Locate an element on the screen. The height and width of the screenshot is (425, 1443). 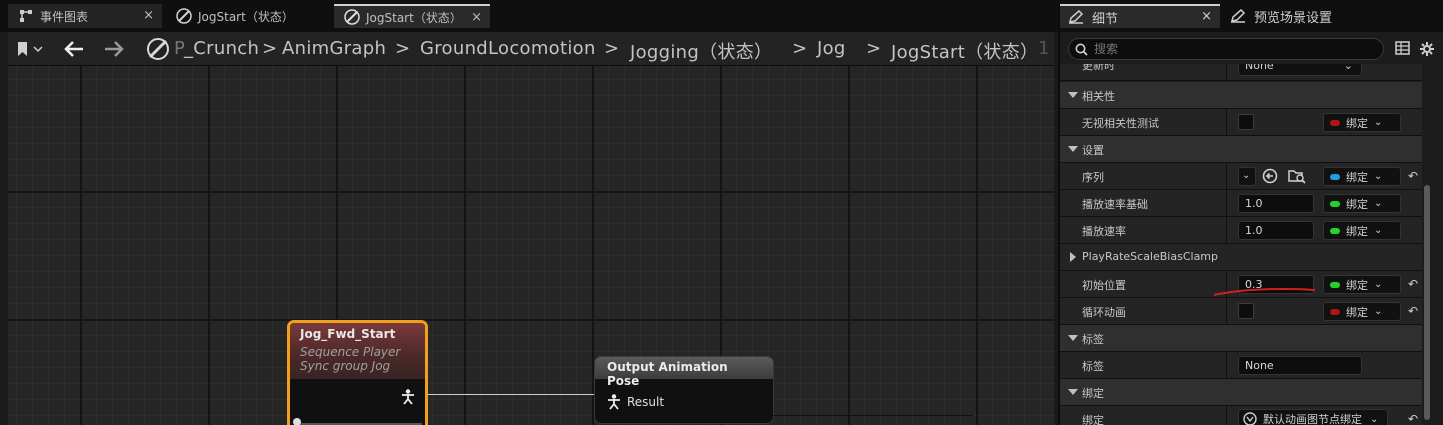
search-box is located at coordinates (1226, 49).